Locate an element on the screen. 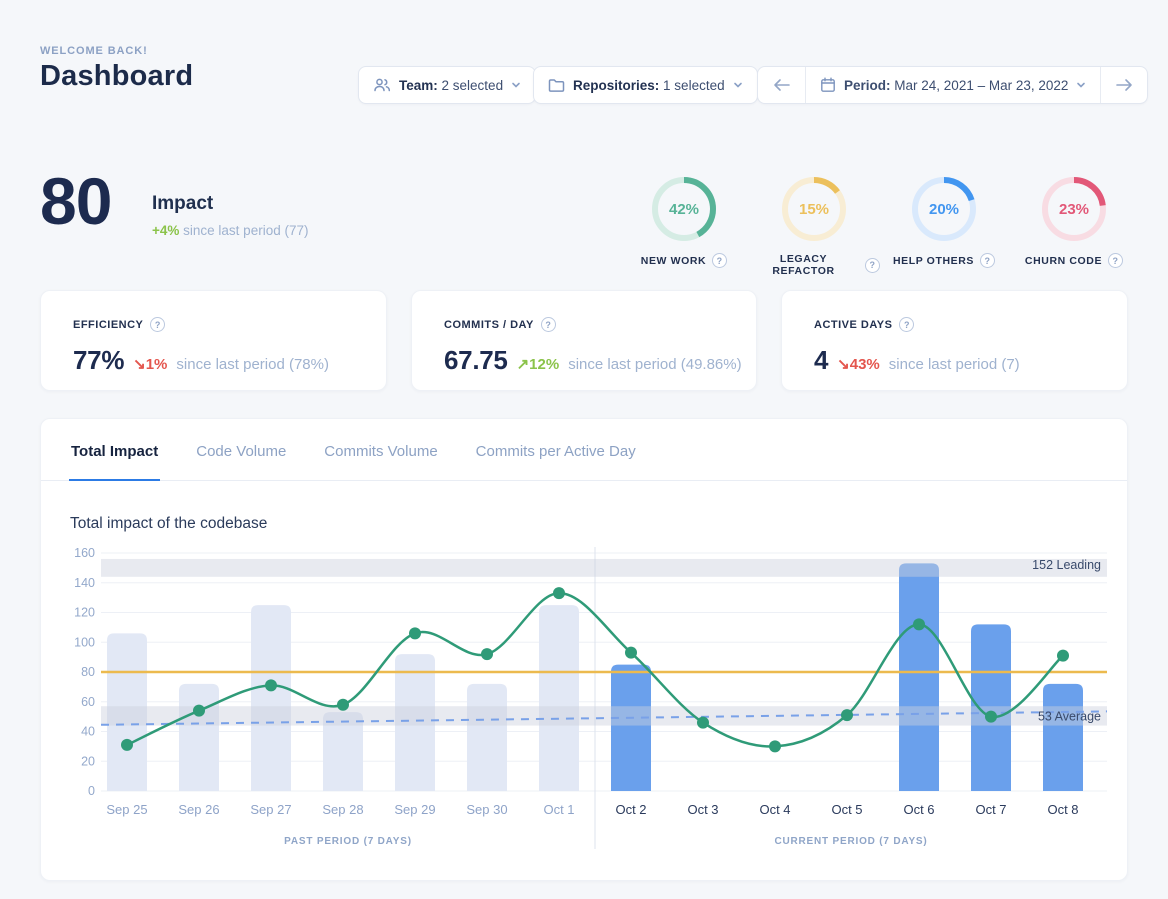 The image size is (1168, 899). svg-text: 140 is located at coordinates (84, 583).